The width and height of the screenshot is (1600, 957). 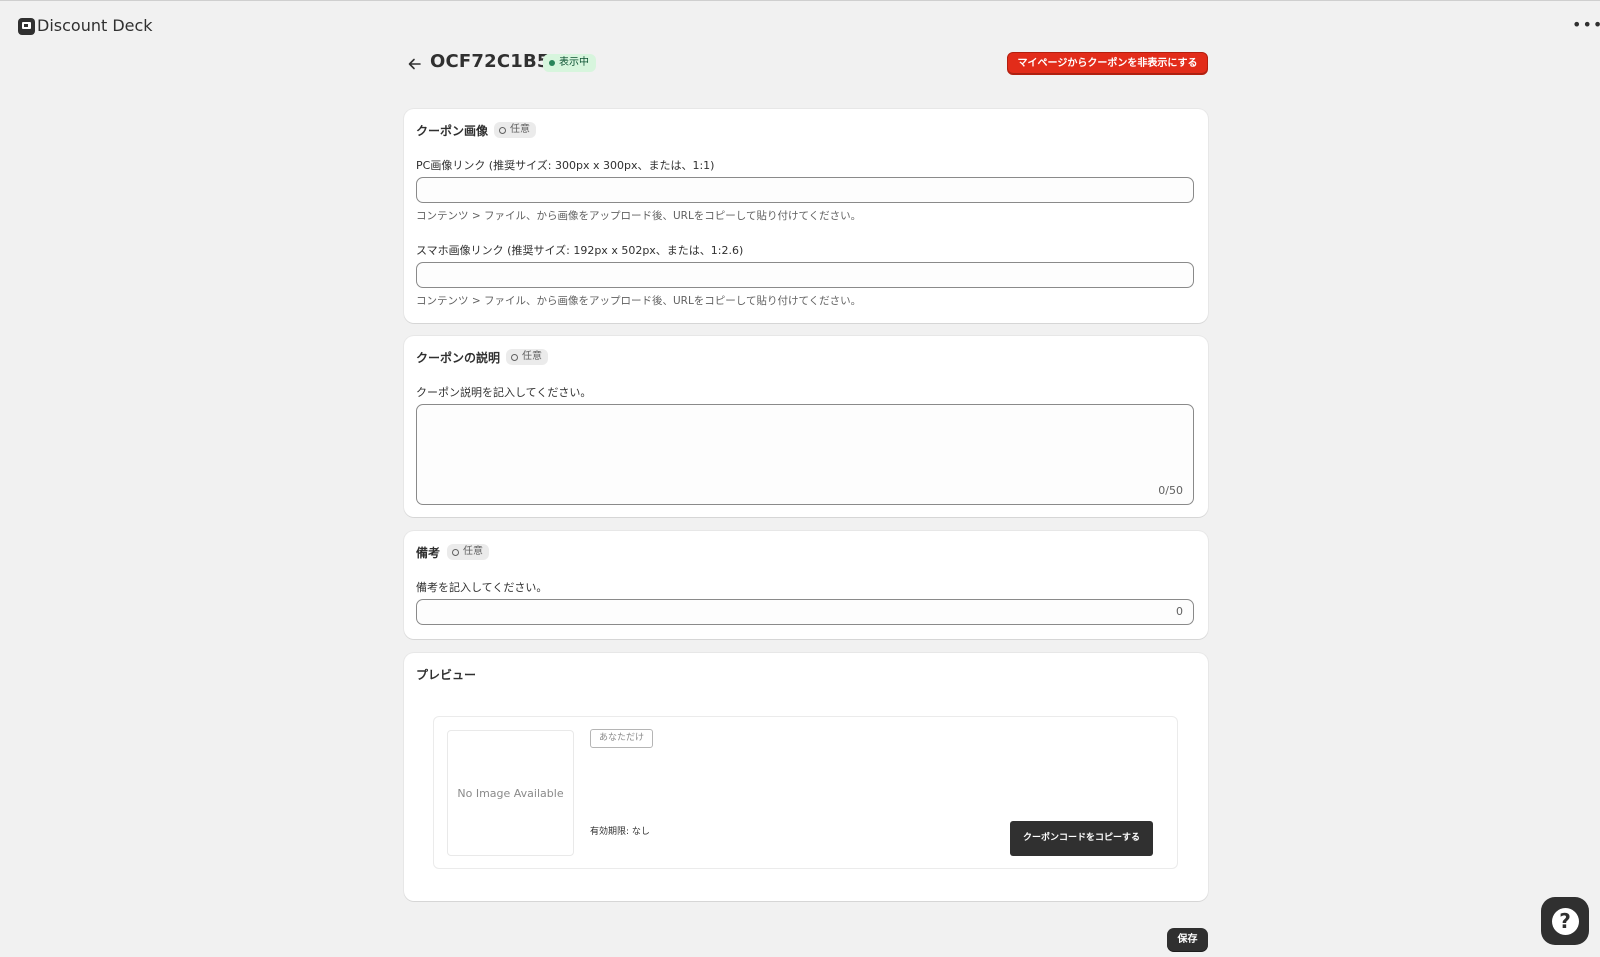 What do you see at coordinates (574, 62) in the screenshot?
I see `status-badge-label: 表示中` at bounding box center [574, 62].